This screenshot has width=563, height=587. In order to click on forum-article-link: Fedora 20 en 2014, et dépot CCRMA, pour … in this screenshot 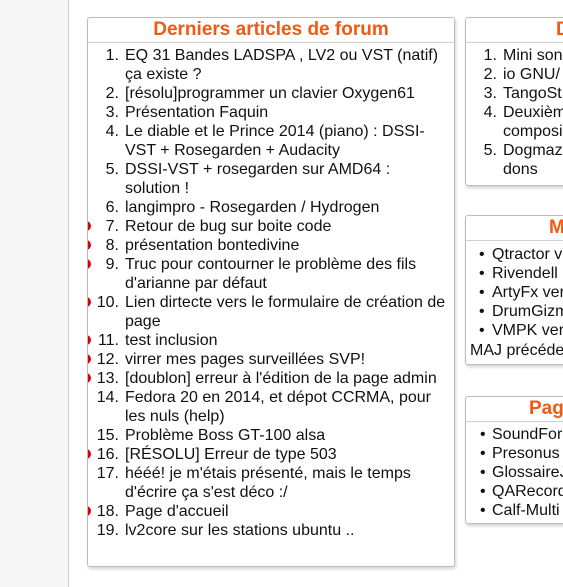, I will do `click(278, 407)`.